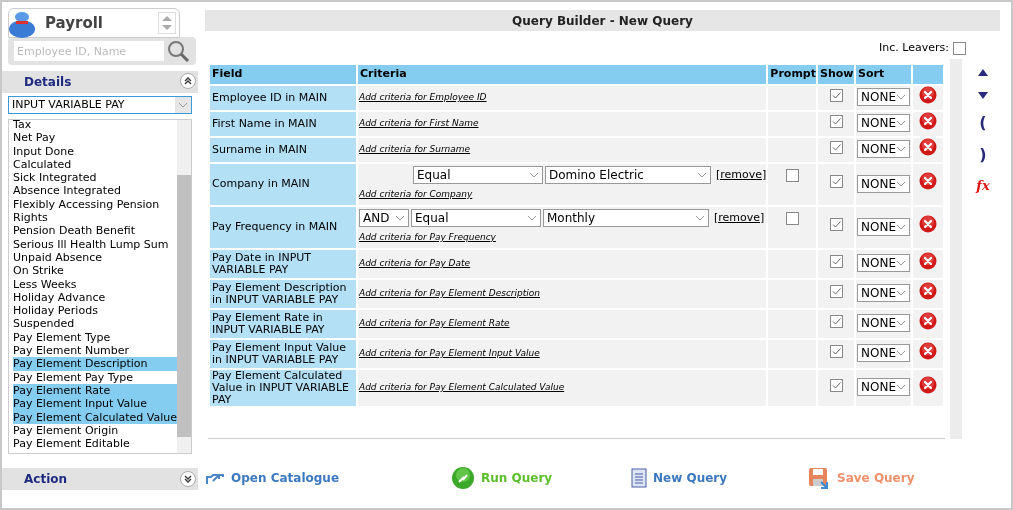 Image resolution: width=1013 pixels, height=510 pixels. Describe the element at coordinates (95, 444) in the screenshot. I see `field-list-item: Pay Element Editable` at that location.